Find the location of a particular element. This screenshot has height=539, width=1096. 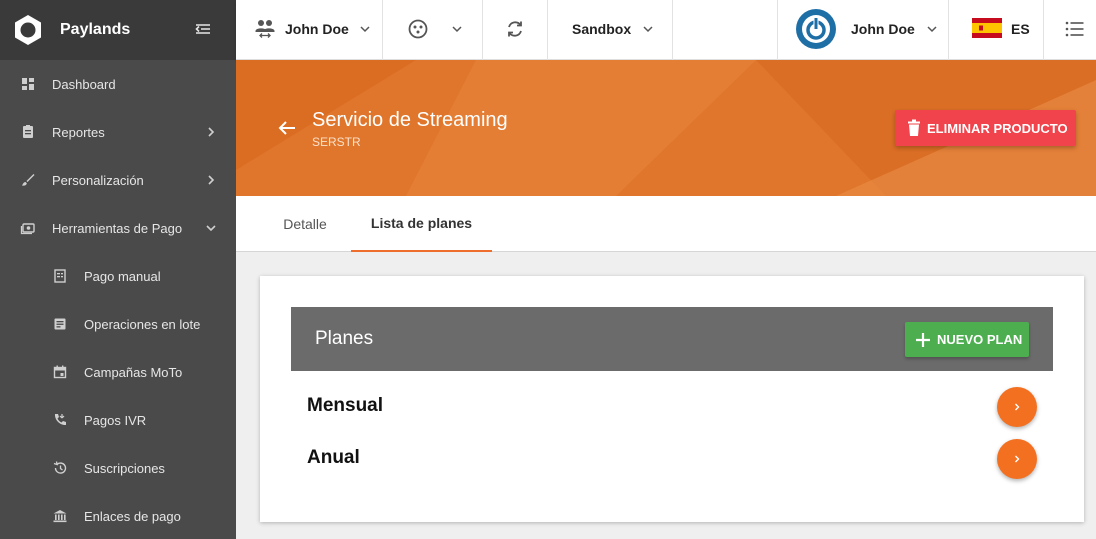

sidebar-subitem-enlaces-de-pago: Enlaces de pago is located at coordinates (118, 515).